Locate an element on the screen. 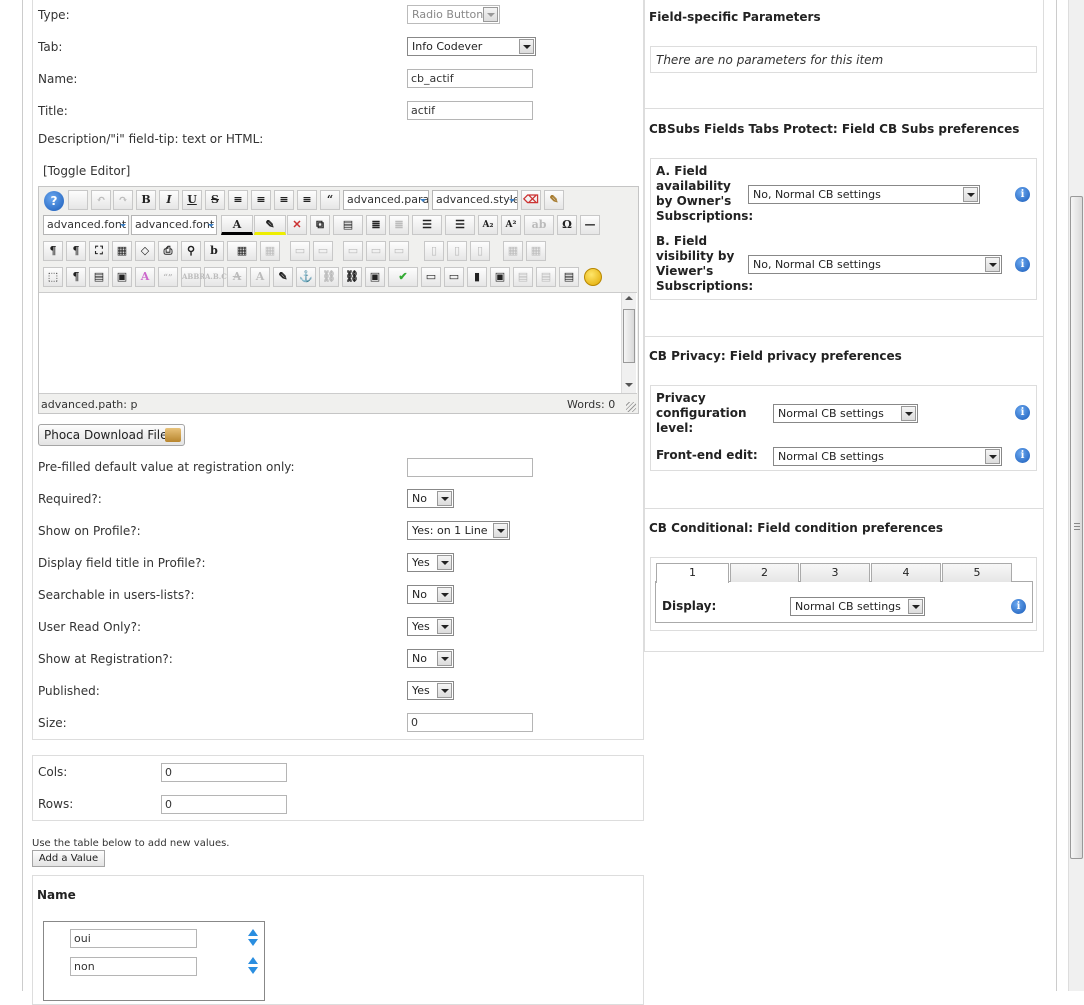  find-icon: ⚲ is located at coordinates (191, 251).